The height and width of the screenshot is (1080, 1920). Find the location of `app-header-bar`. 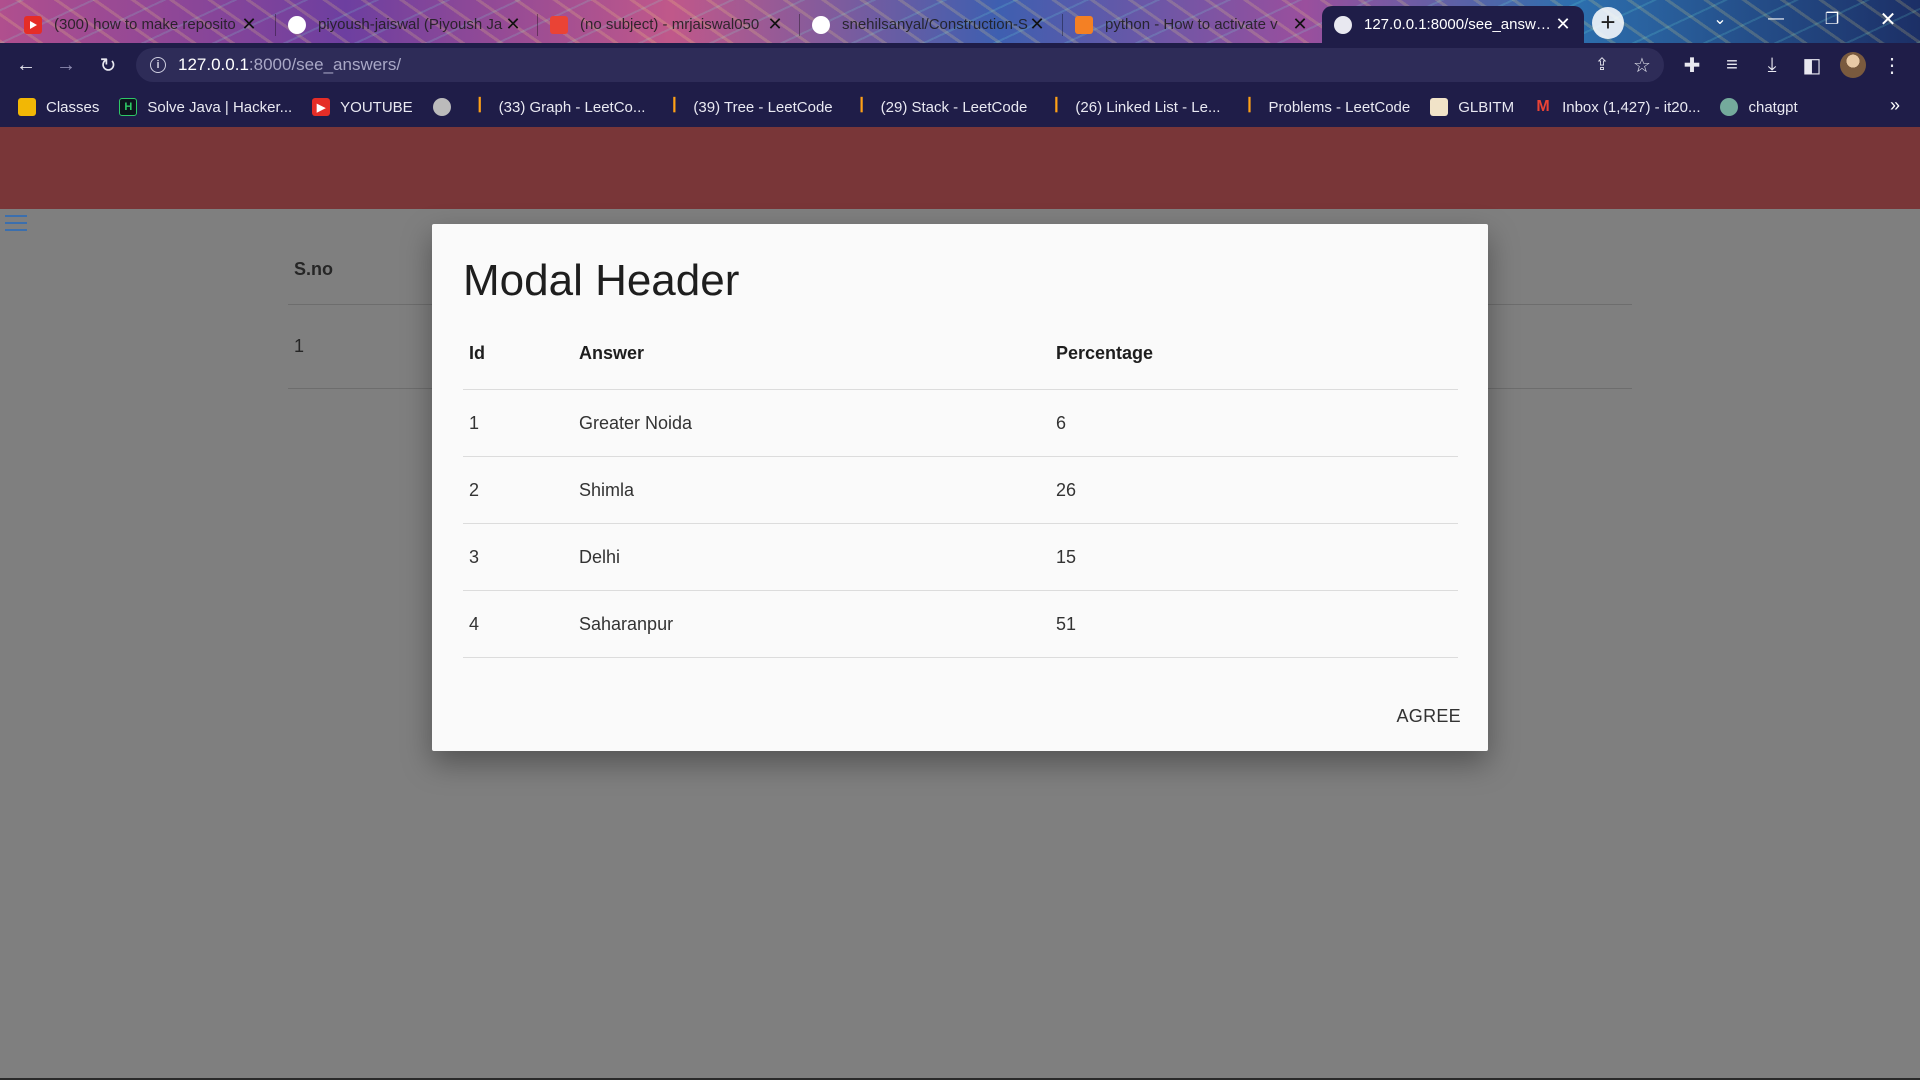

app-header-bar is located at coordinates (960, 168).